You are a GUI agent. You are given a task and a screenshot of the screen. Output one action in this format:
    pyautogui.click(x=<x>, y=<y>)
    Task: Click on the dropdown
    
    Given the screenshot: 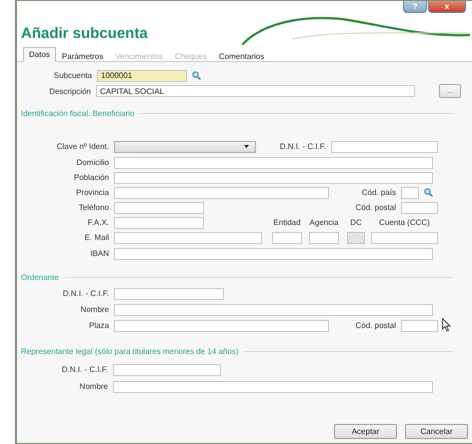 What is the action you would take?
    pyautogui.click(x=185, y=146)
    